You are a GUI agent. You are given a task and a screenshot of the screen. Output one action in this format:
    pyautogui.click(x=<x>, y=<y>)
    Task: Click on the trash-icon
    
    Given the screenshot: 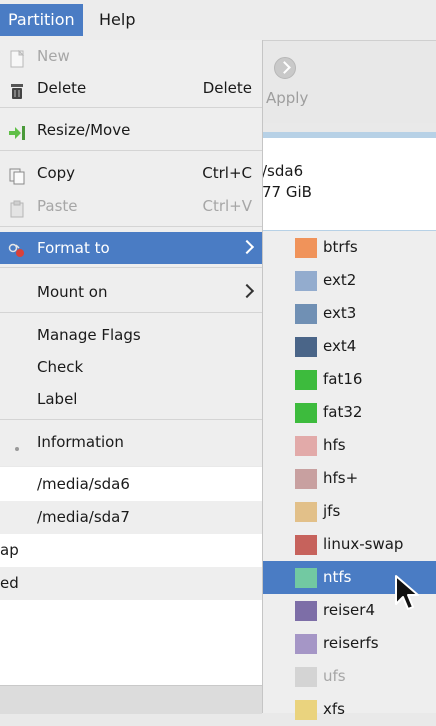 What is the action you would take?
    pyautogui.click(x=17, y=89)
    